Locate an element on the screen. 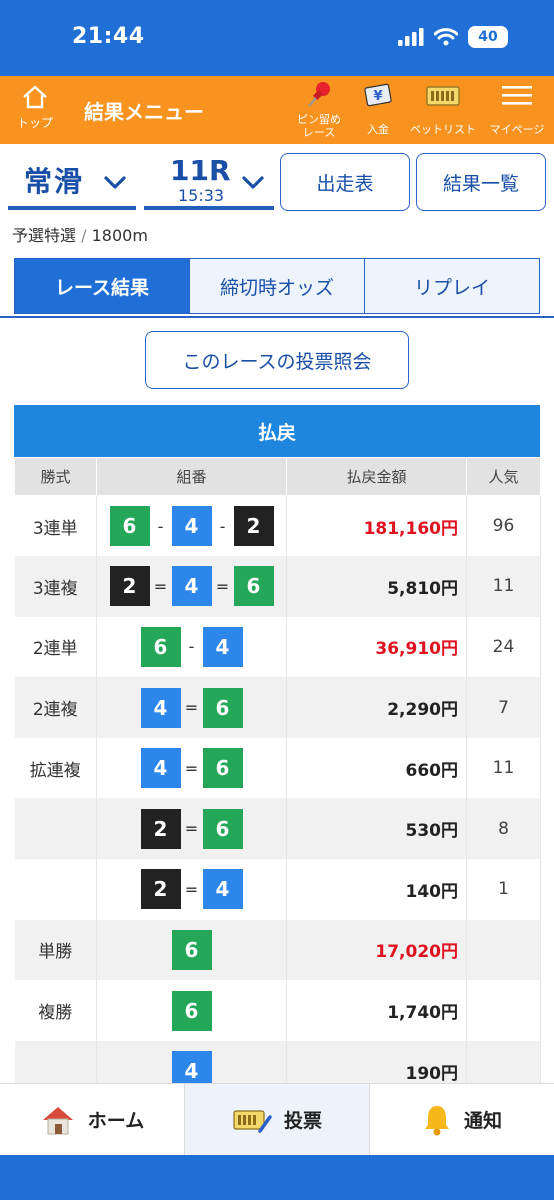 This screenshot has width=554, height=1200. venue-selector: 常滑 is located at coordinates (72, 182).